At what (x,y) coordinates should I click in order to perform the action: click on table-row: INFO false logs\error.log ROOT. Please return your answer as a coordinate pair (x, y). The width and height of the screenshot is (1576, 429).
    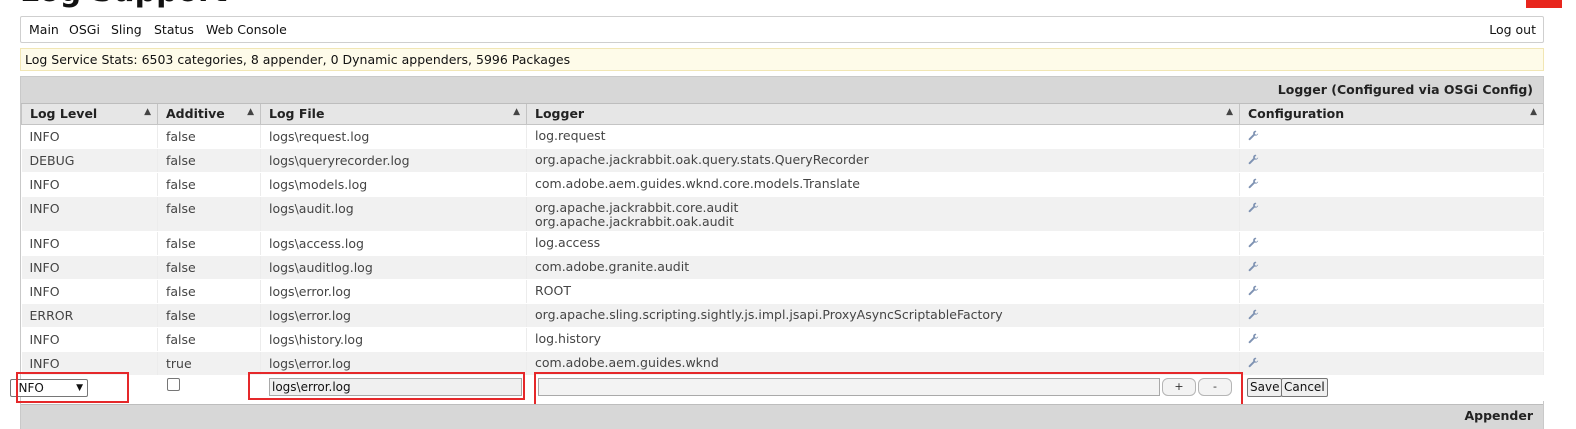
    Looking at the image, I should click on (782, 291).